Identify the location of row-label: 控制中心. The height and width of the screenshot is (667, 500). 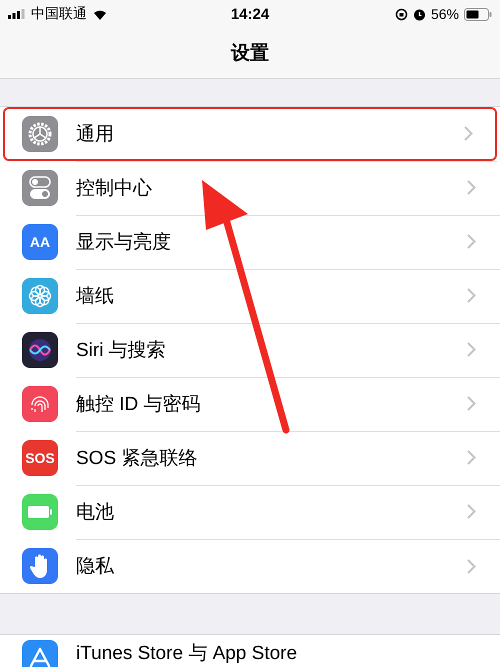
(114, 188).